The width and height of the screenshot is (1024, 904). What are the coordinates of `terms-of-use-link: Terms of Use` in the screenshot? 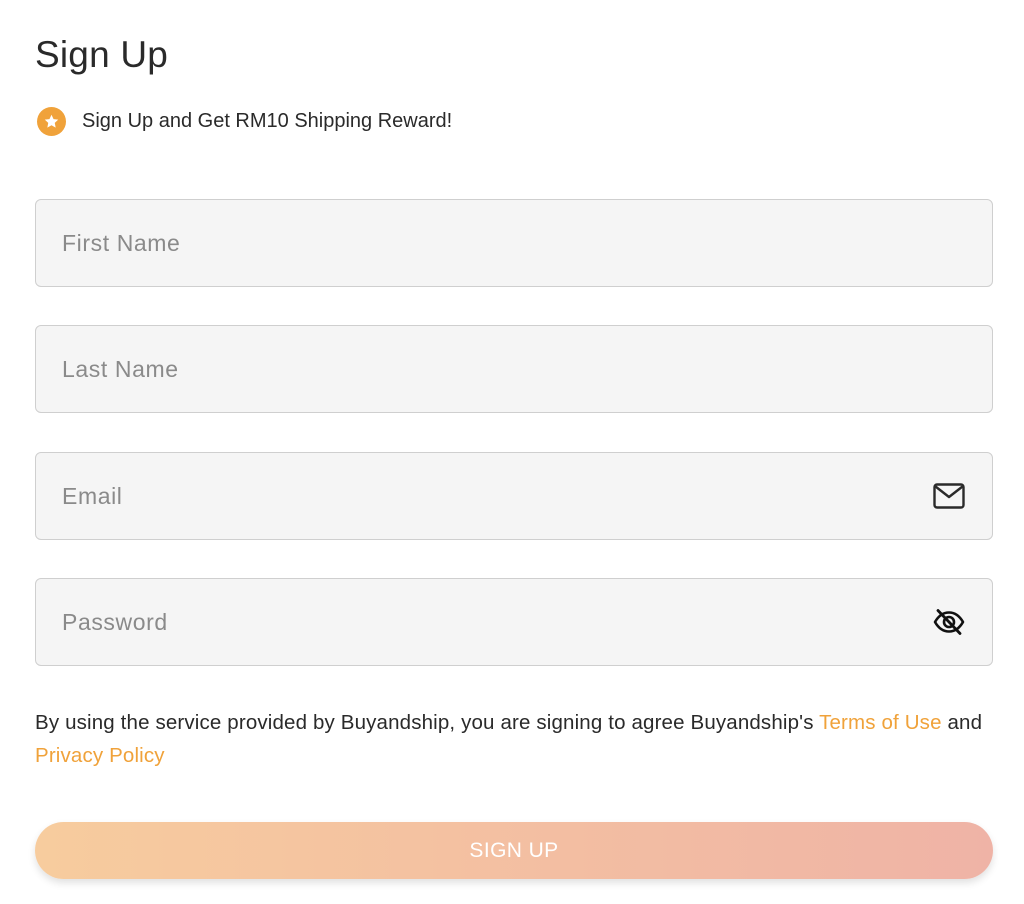 It's located at (880, 722).